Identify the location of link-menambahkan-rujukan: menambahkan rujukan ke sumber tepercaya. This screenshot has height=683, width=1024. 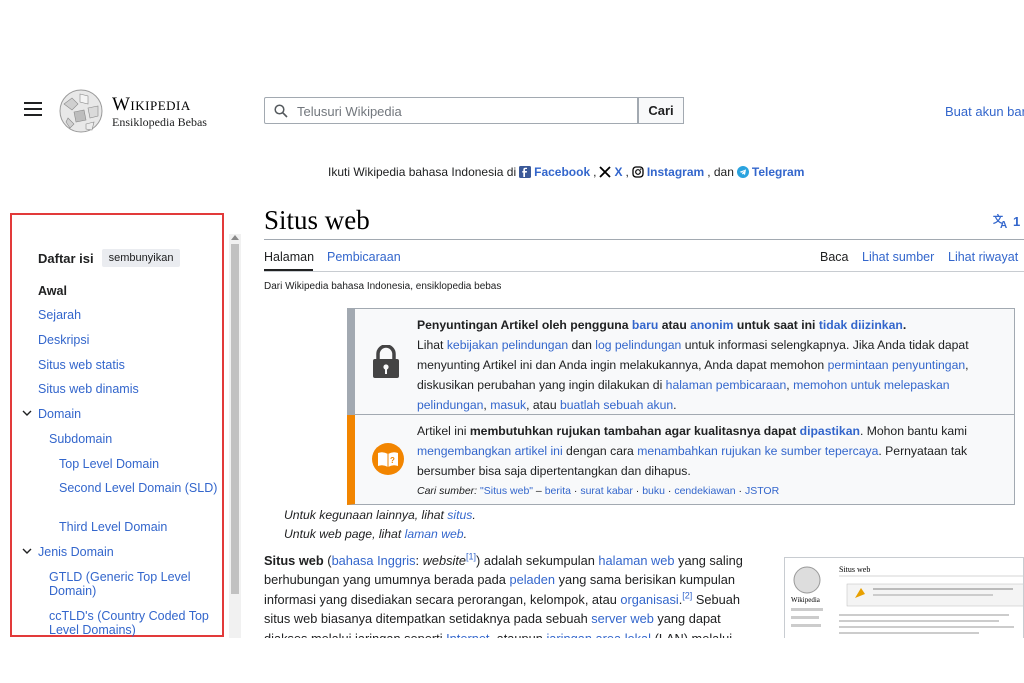
(757, 451).